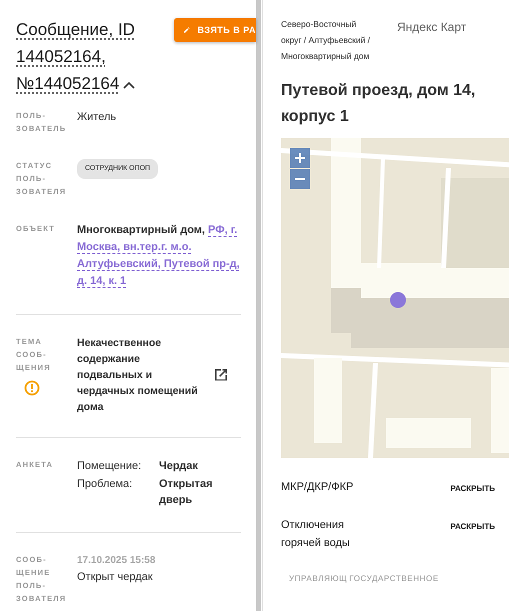  I want to click on map-link: Яндекс Карт, so click(431, 42).